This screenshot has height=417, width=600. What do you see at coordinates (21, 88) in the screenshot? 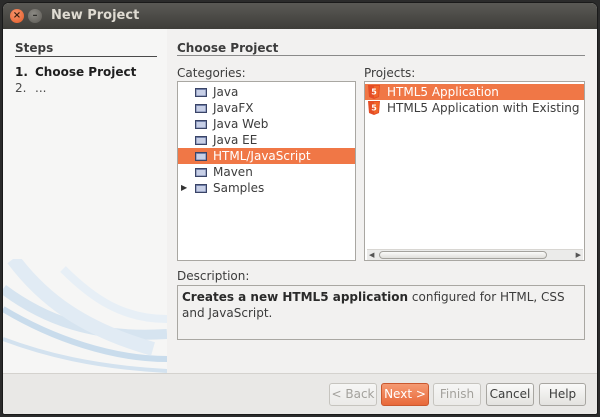
I see `step-number: 2.` at bounding box center [21, 88].